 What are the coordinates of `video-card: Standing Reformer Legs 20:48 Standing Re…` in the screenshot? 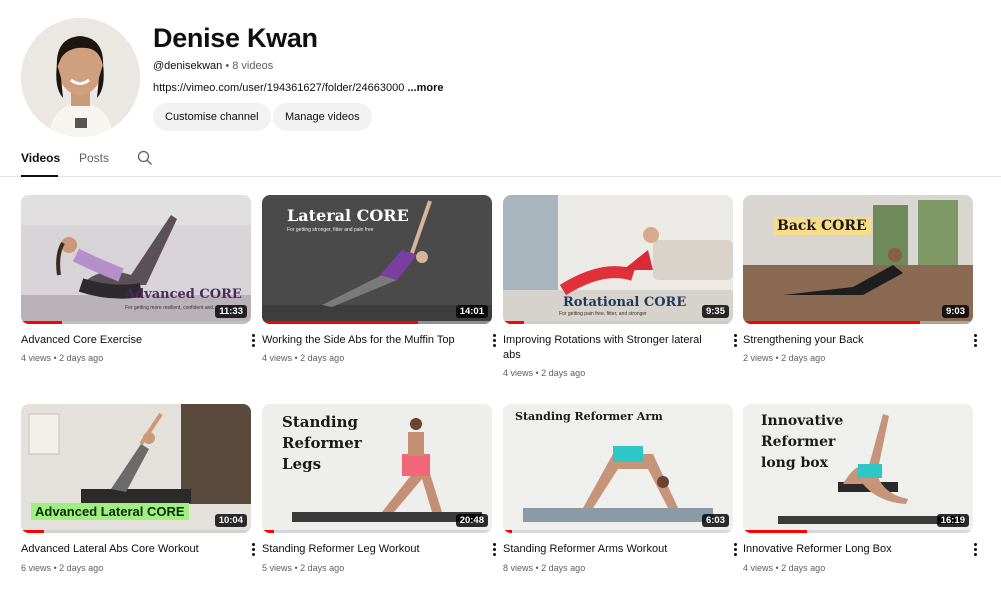 It's located at (379, 488).